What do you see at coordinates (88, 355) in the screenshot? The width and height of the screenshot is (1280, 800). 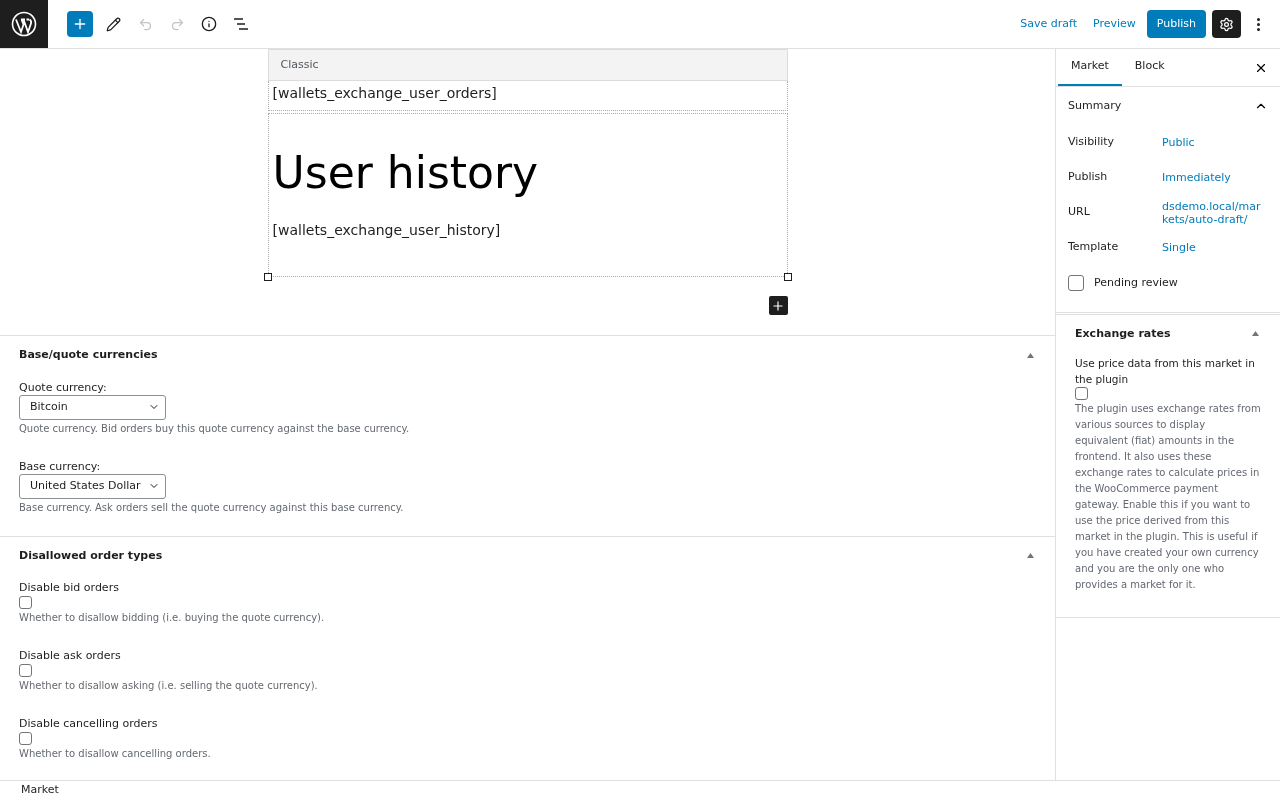 I see `meta-box-title: Base/quote currencies` at bounding box center [88, 355].